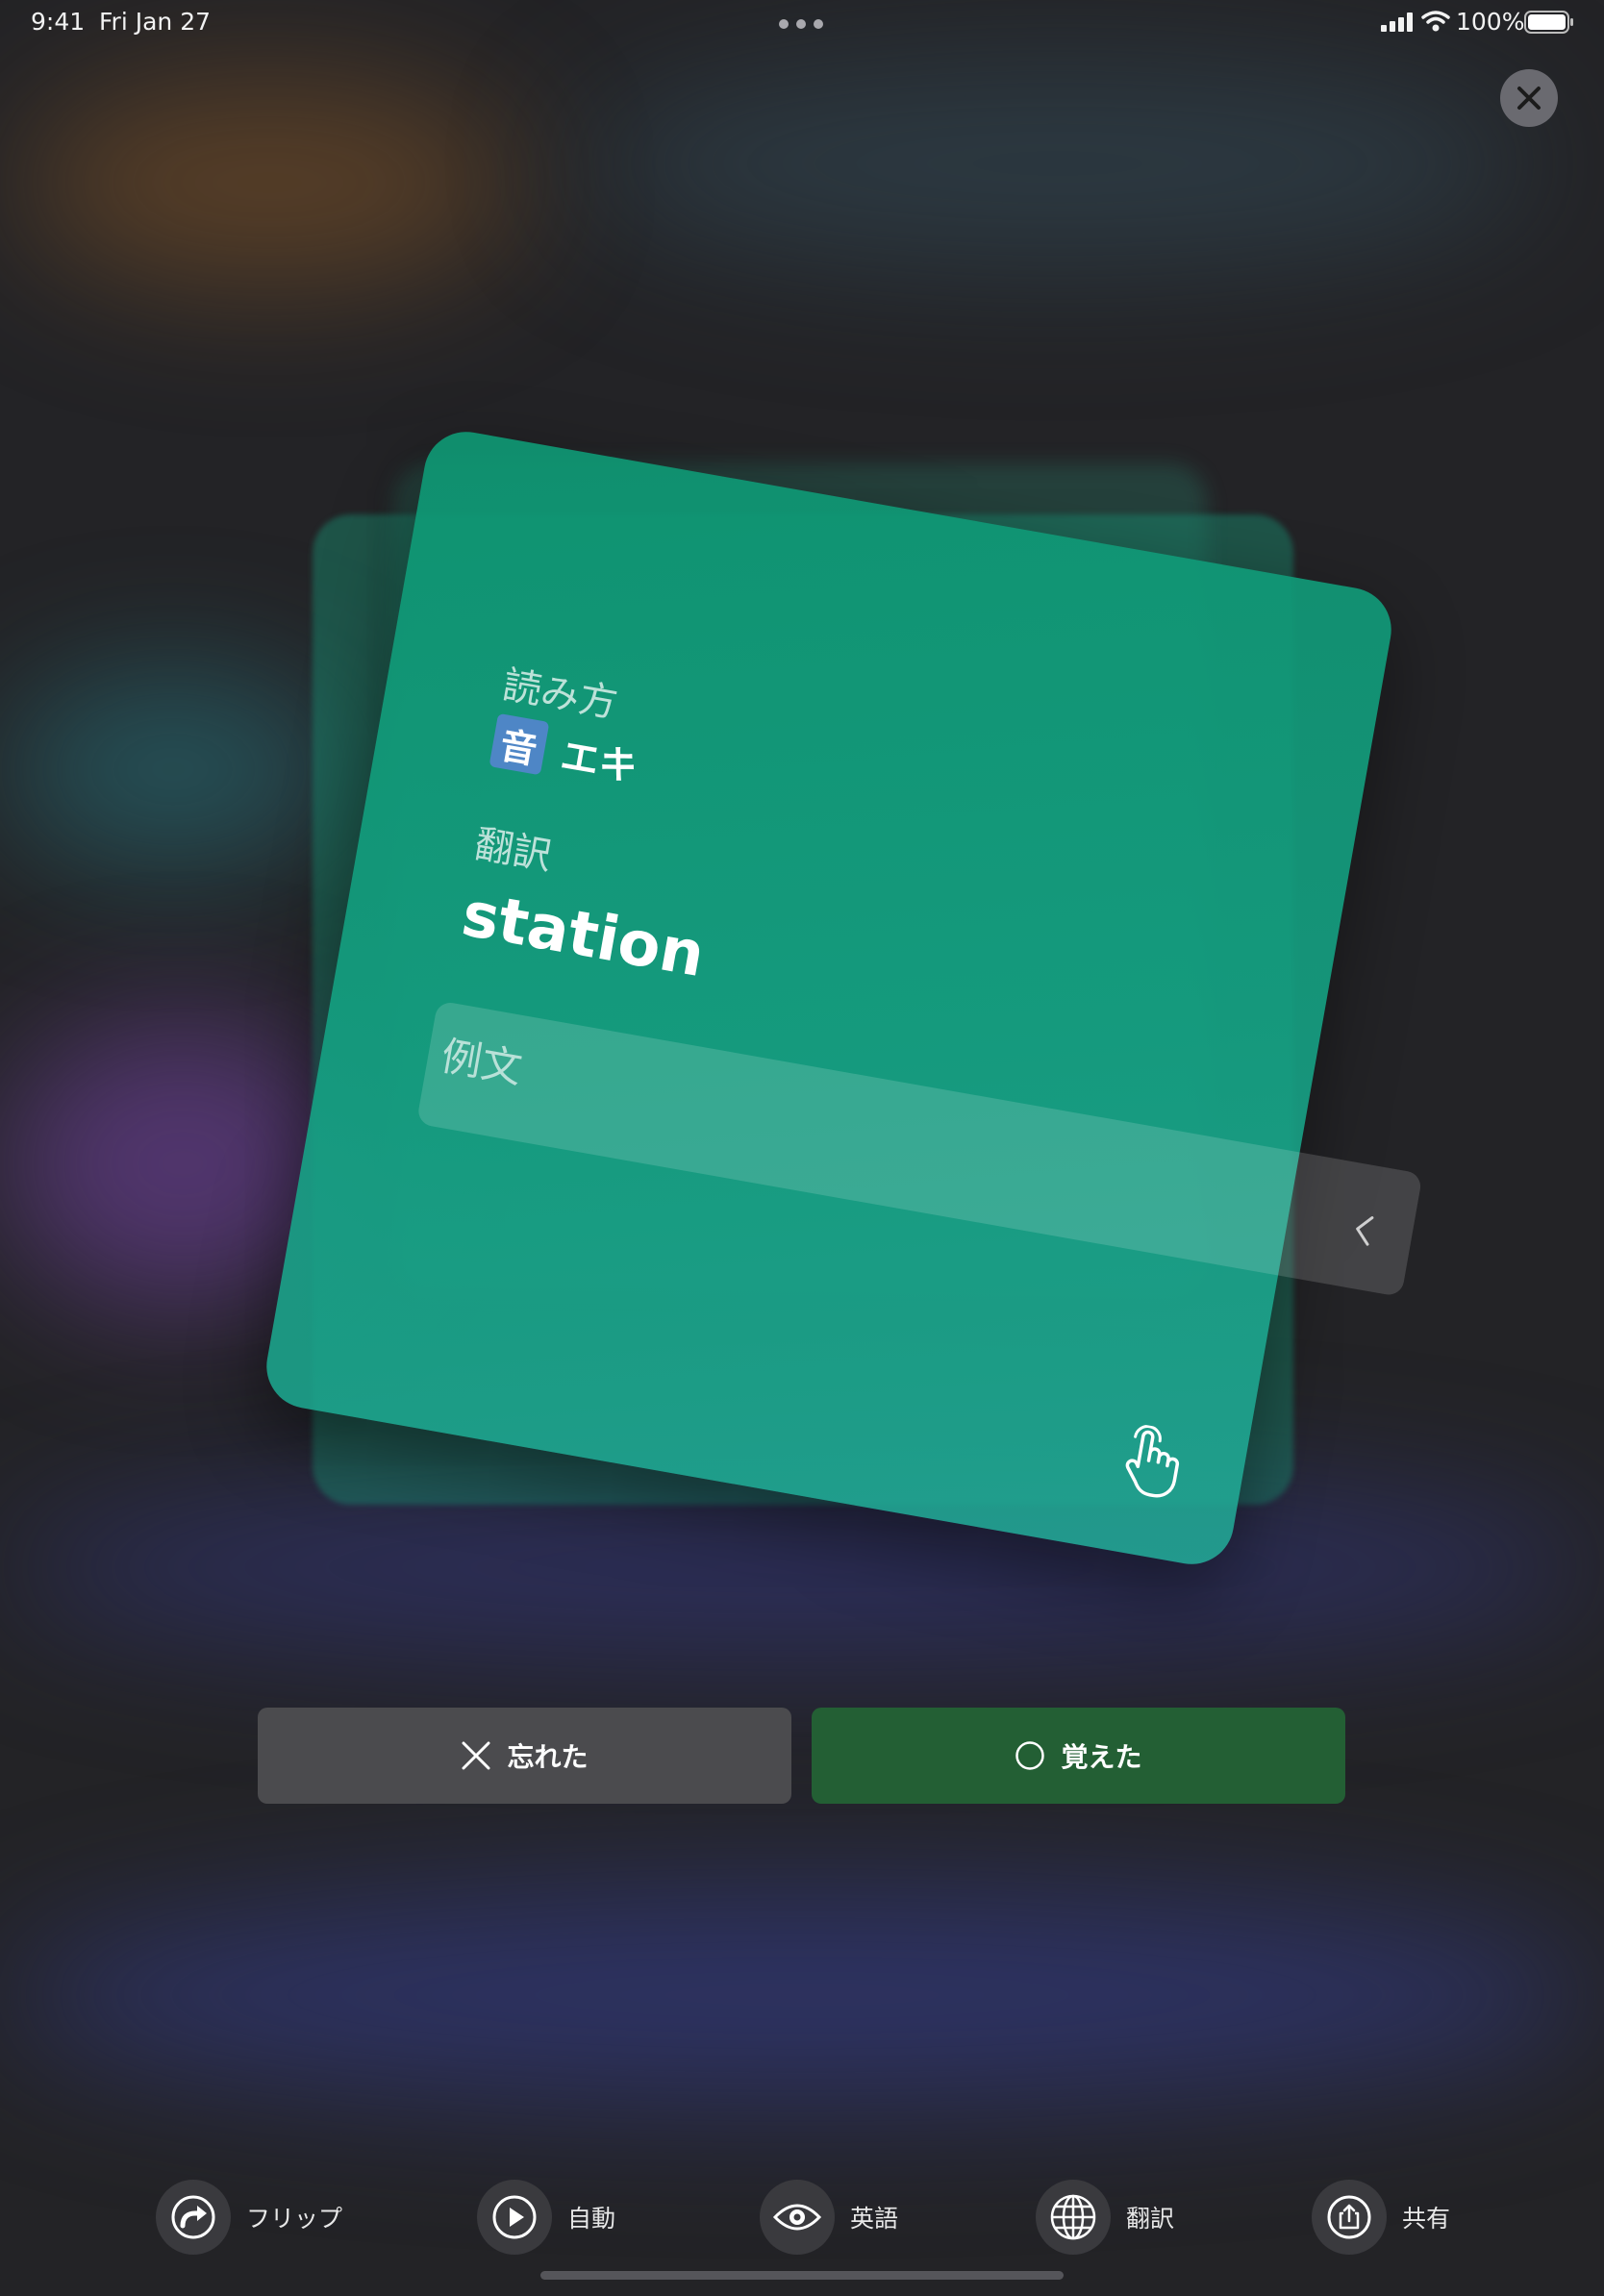  I want to click on status-bar: 9:41 Fri Jan 27 100%, so click(802, 23).